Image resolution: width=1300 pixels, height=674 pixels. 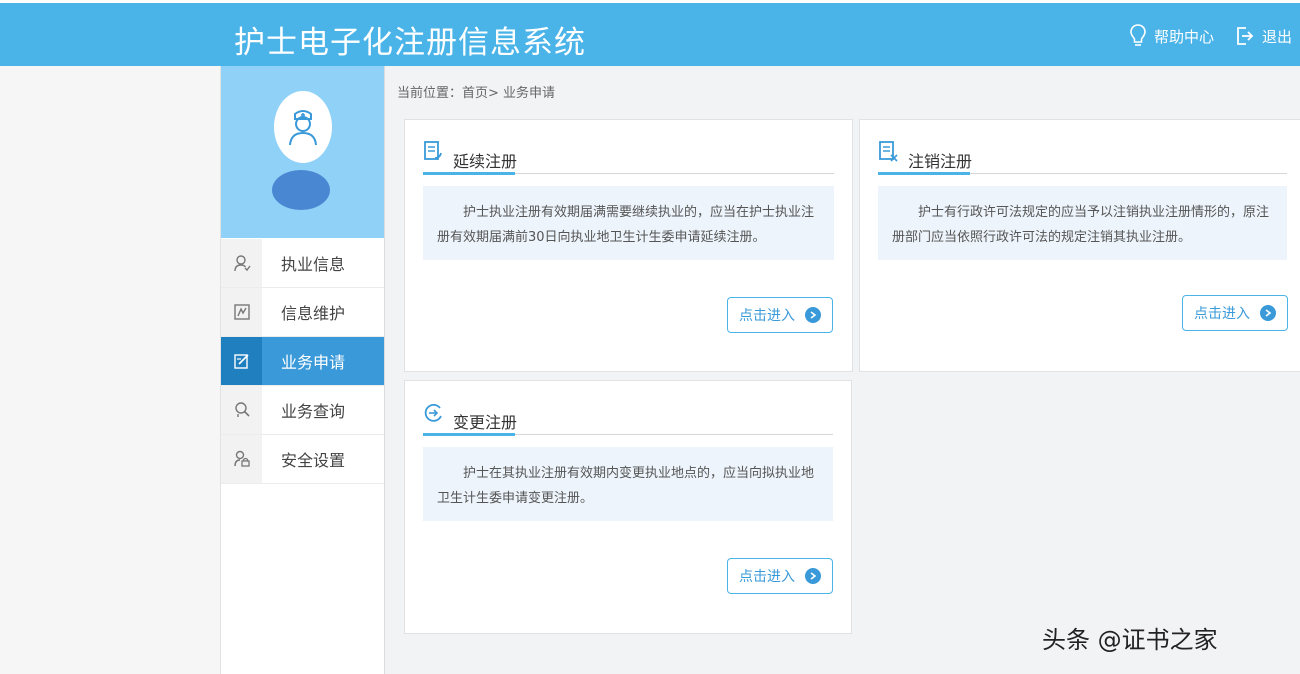 What do you see at coordinates (1277, 36) in the screenshot?
I see `logout-label: 退出` at bounding box center [1277, 36].